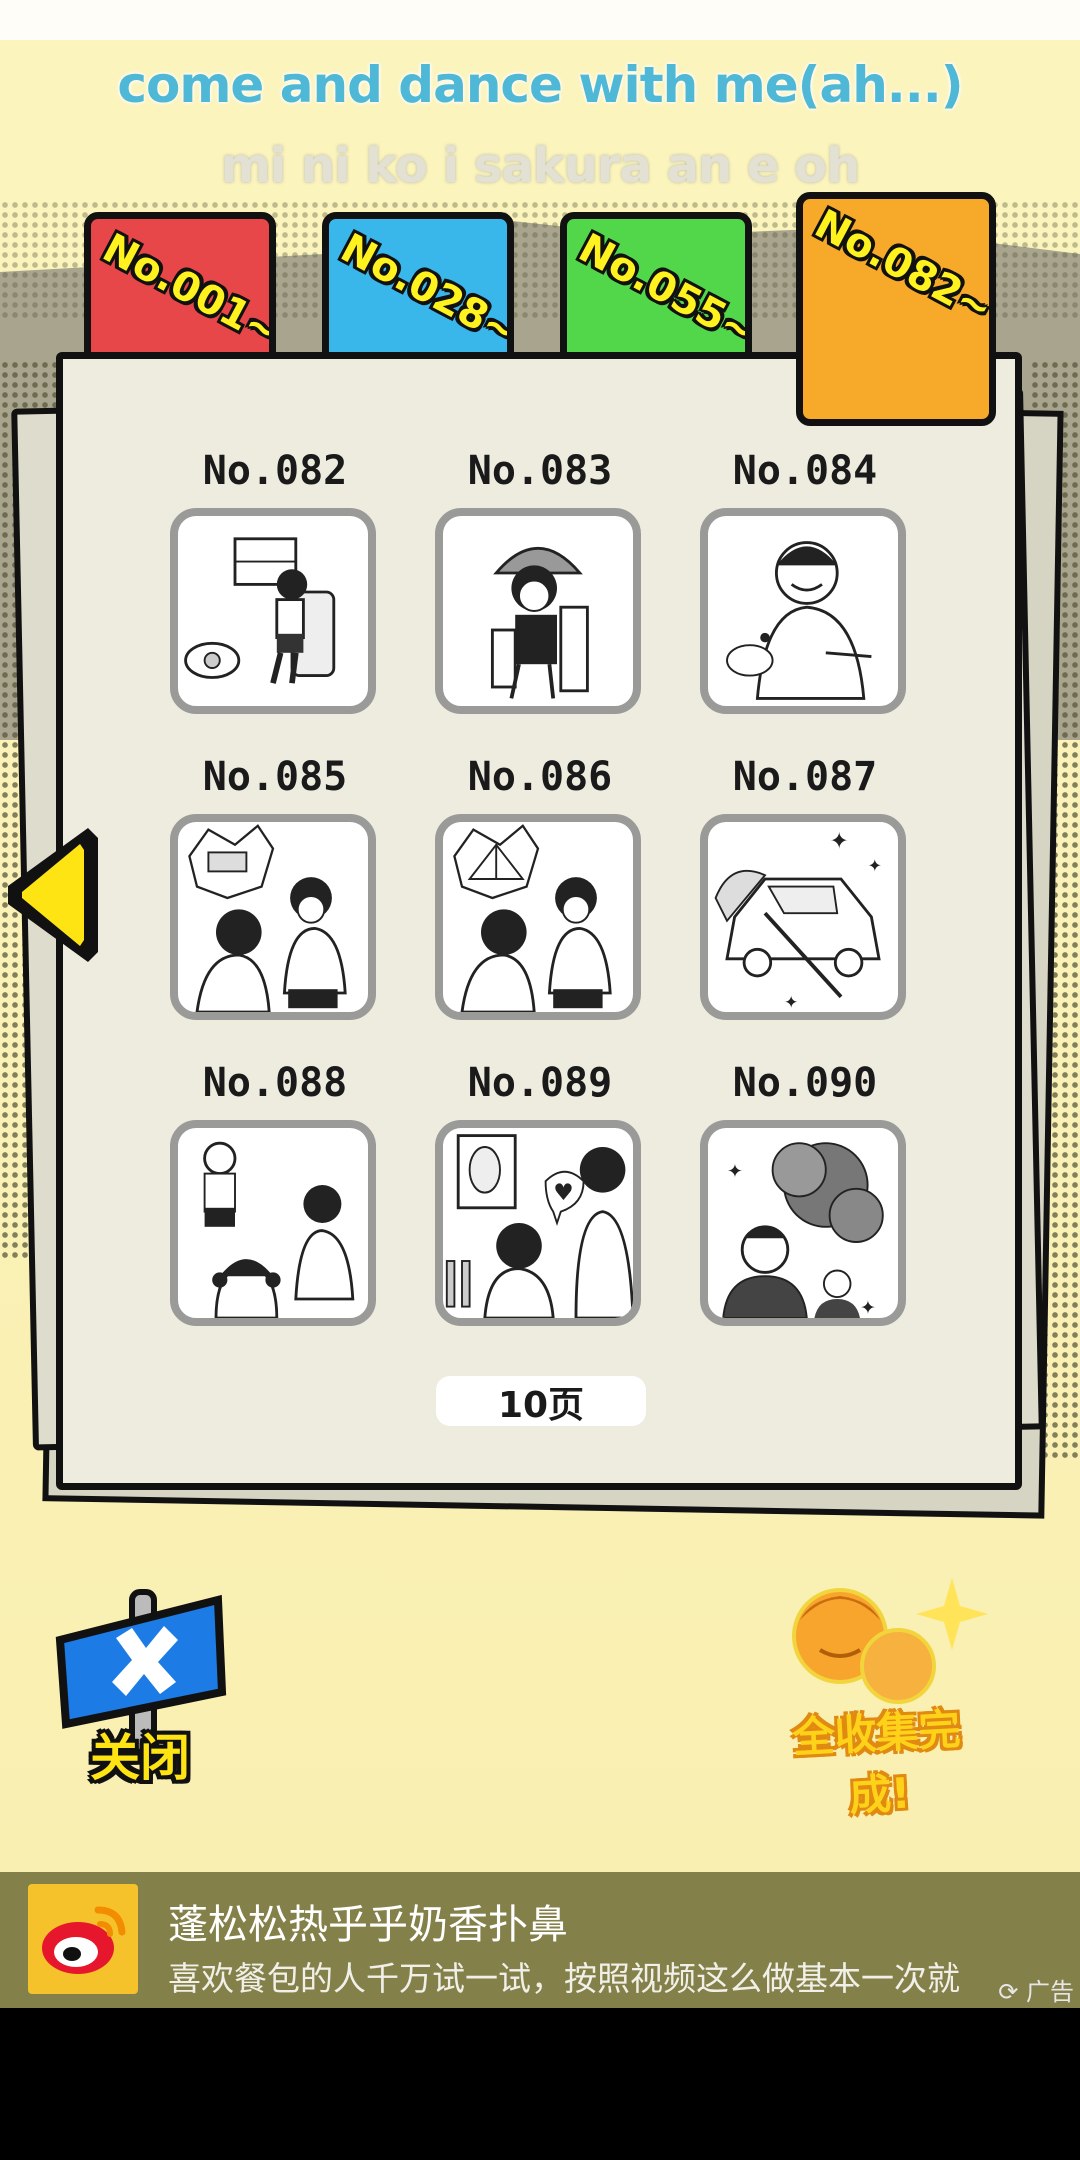 The height and width of the screenshot is (2160, 1080). I want to click on close-label: 关闭, so click(140, 1758).